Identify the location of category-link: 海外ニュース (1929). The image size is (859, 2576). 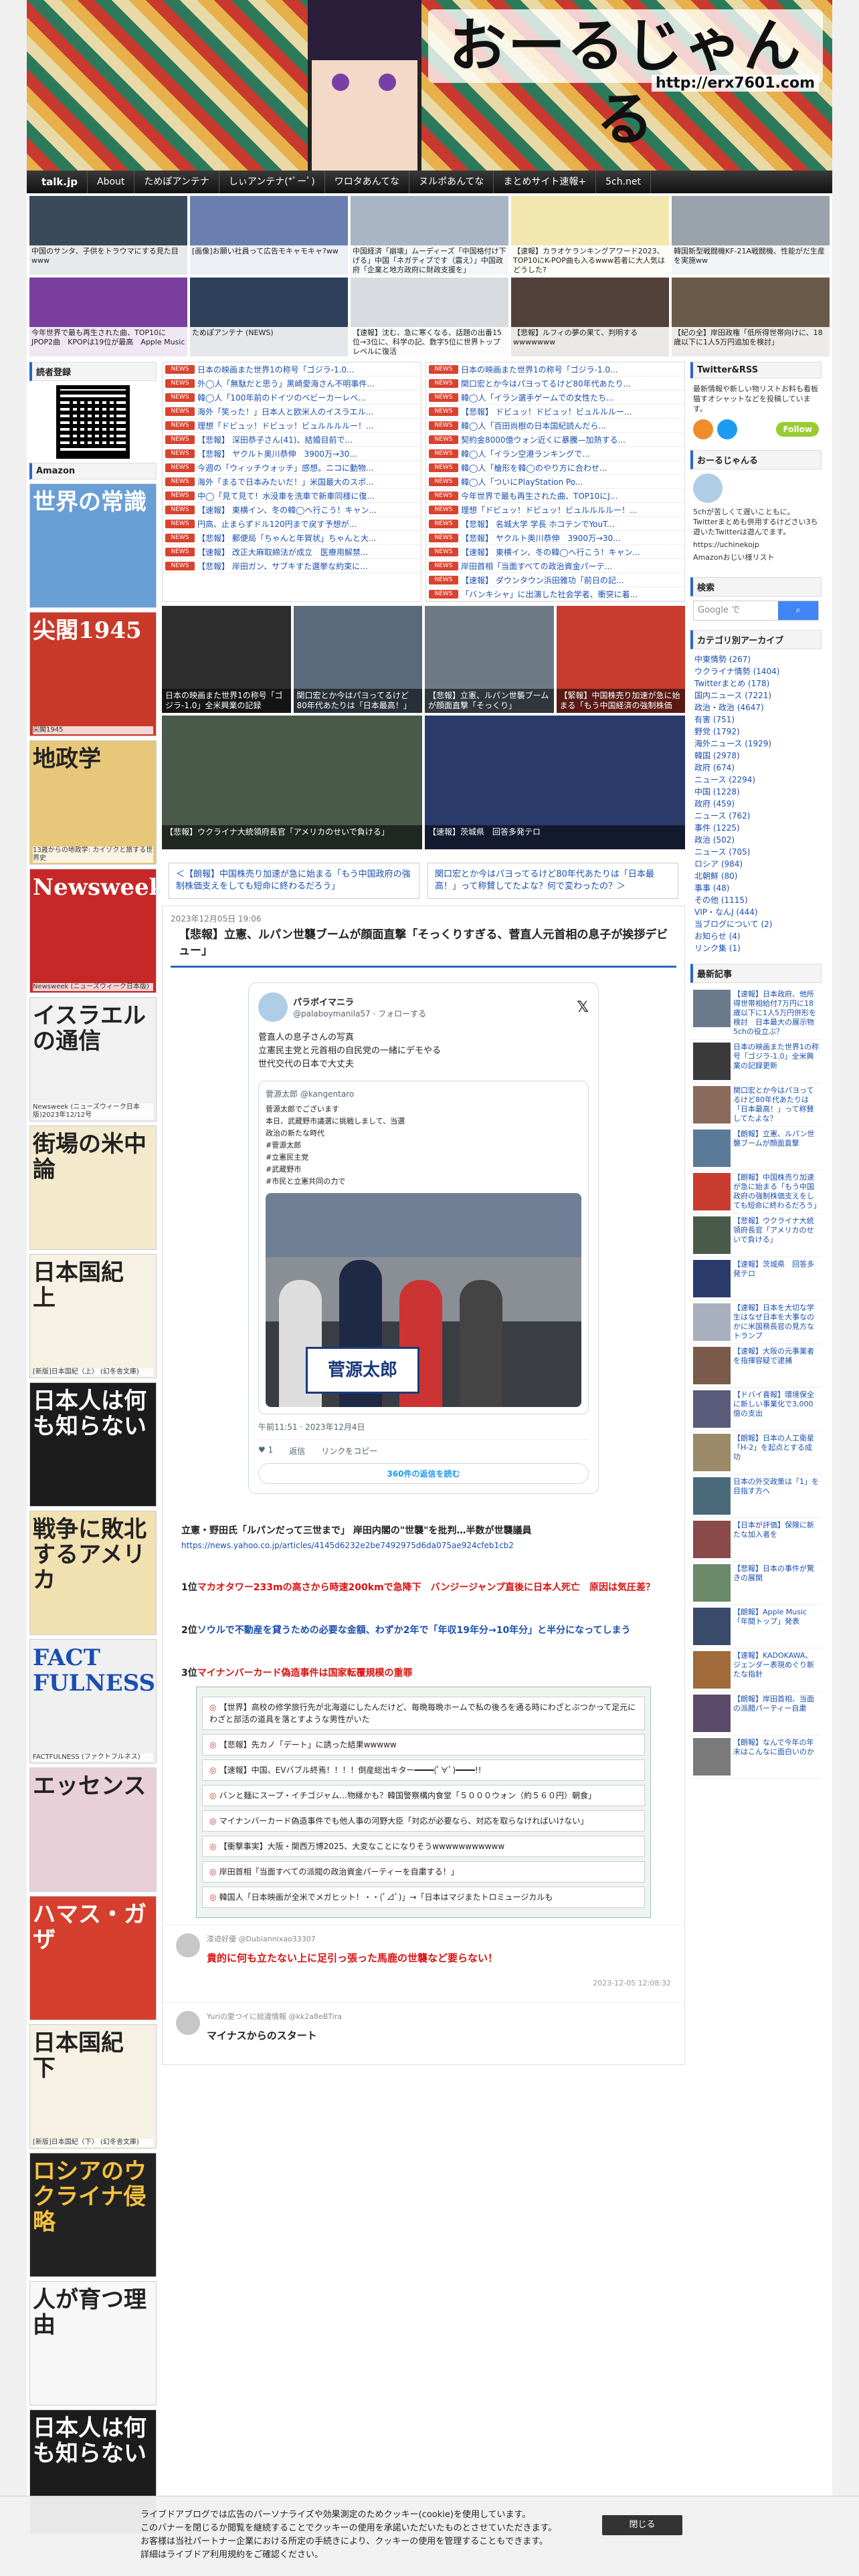
(756, 744).